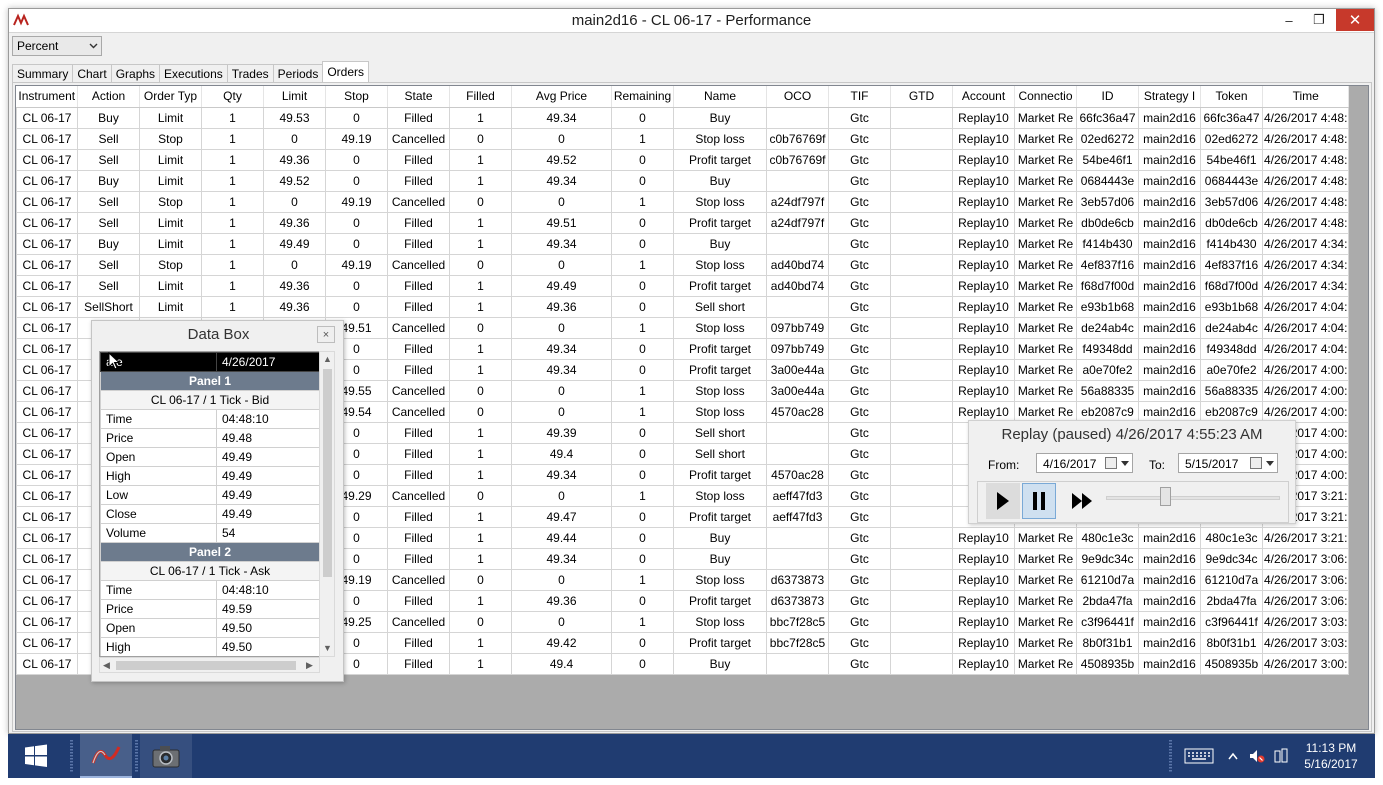 The height and width of the screenshot is (785, 1383). Describe the element at coordinates (232, 97) in the screenshot. I see `column-header: Qty` at that location.